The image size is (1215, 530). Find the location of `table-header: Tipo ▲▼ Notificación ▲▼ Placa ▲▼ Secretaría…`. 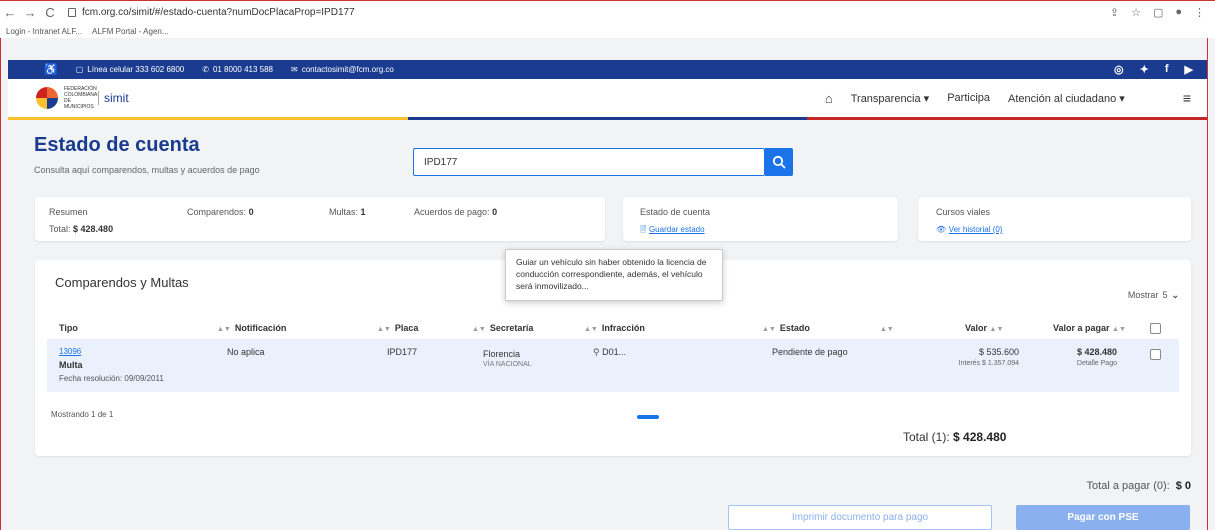

table-header: Tipo ▲▼ Notificación ▲▼ Placa ▲▼ Secretaría… is located at coordinates (613, 328).